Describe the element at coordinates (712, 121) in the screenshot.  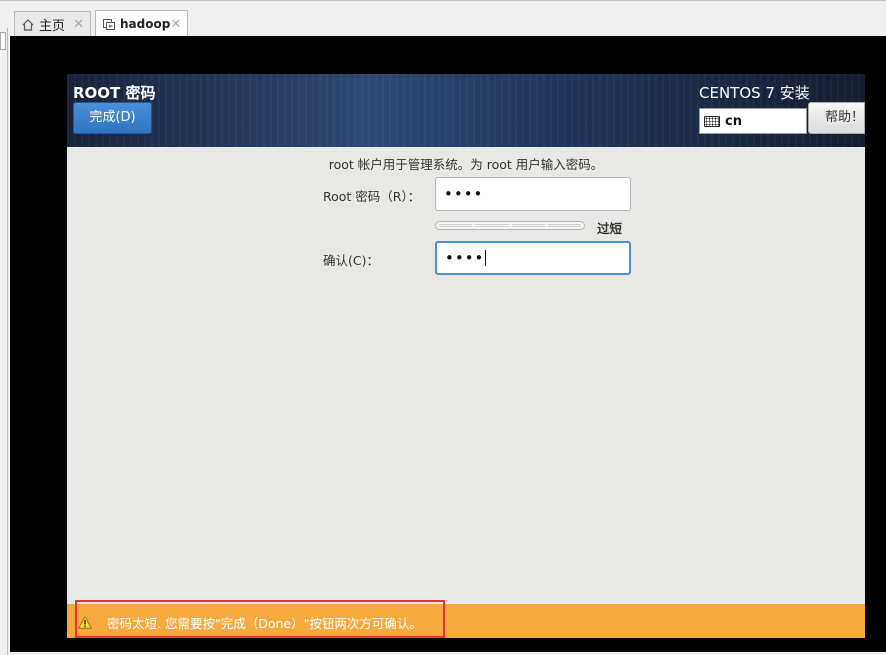
I see `keyboard-icon` at that location.